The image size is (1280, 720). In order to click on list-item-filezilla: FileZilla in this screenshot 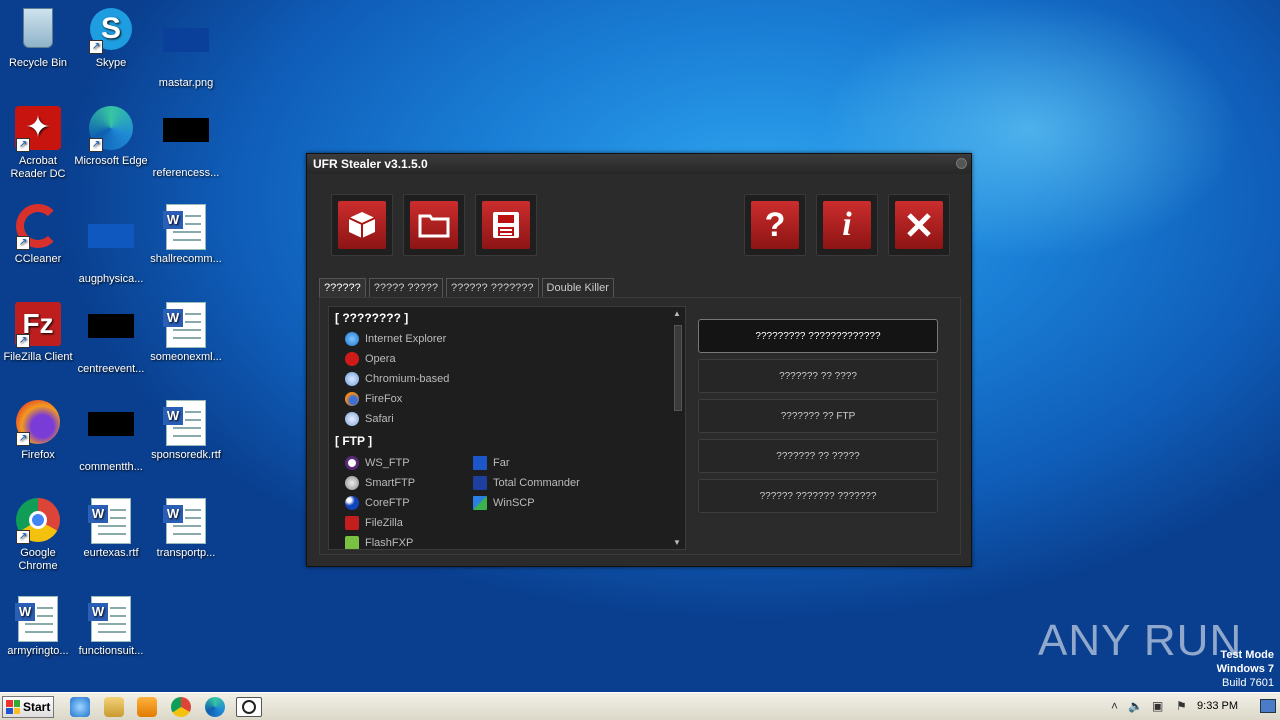, I will do `click(374, 523)`.